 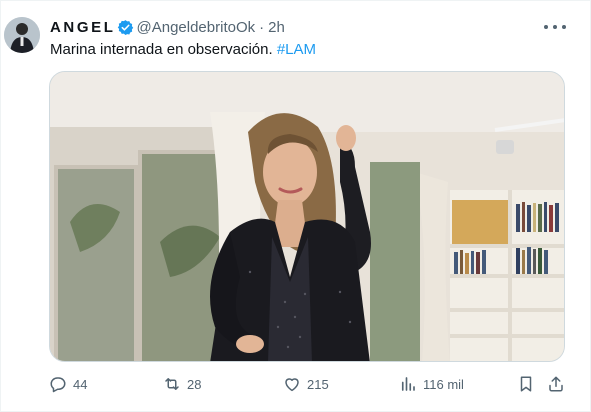 What do you see at coordinates (276, 27) in the screenshot?
I see `timestamp: 2h` at bounding box center [276, 27].